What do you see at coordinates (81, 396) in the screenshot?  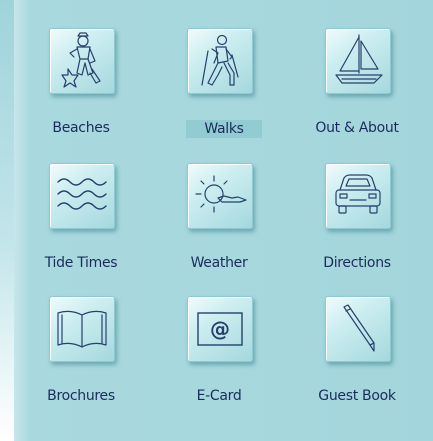 I see `menu-label: Brochures` at bounding box center [81, 396].